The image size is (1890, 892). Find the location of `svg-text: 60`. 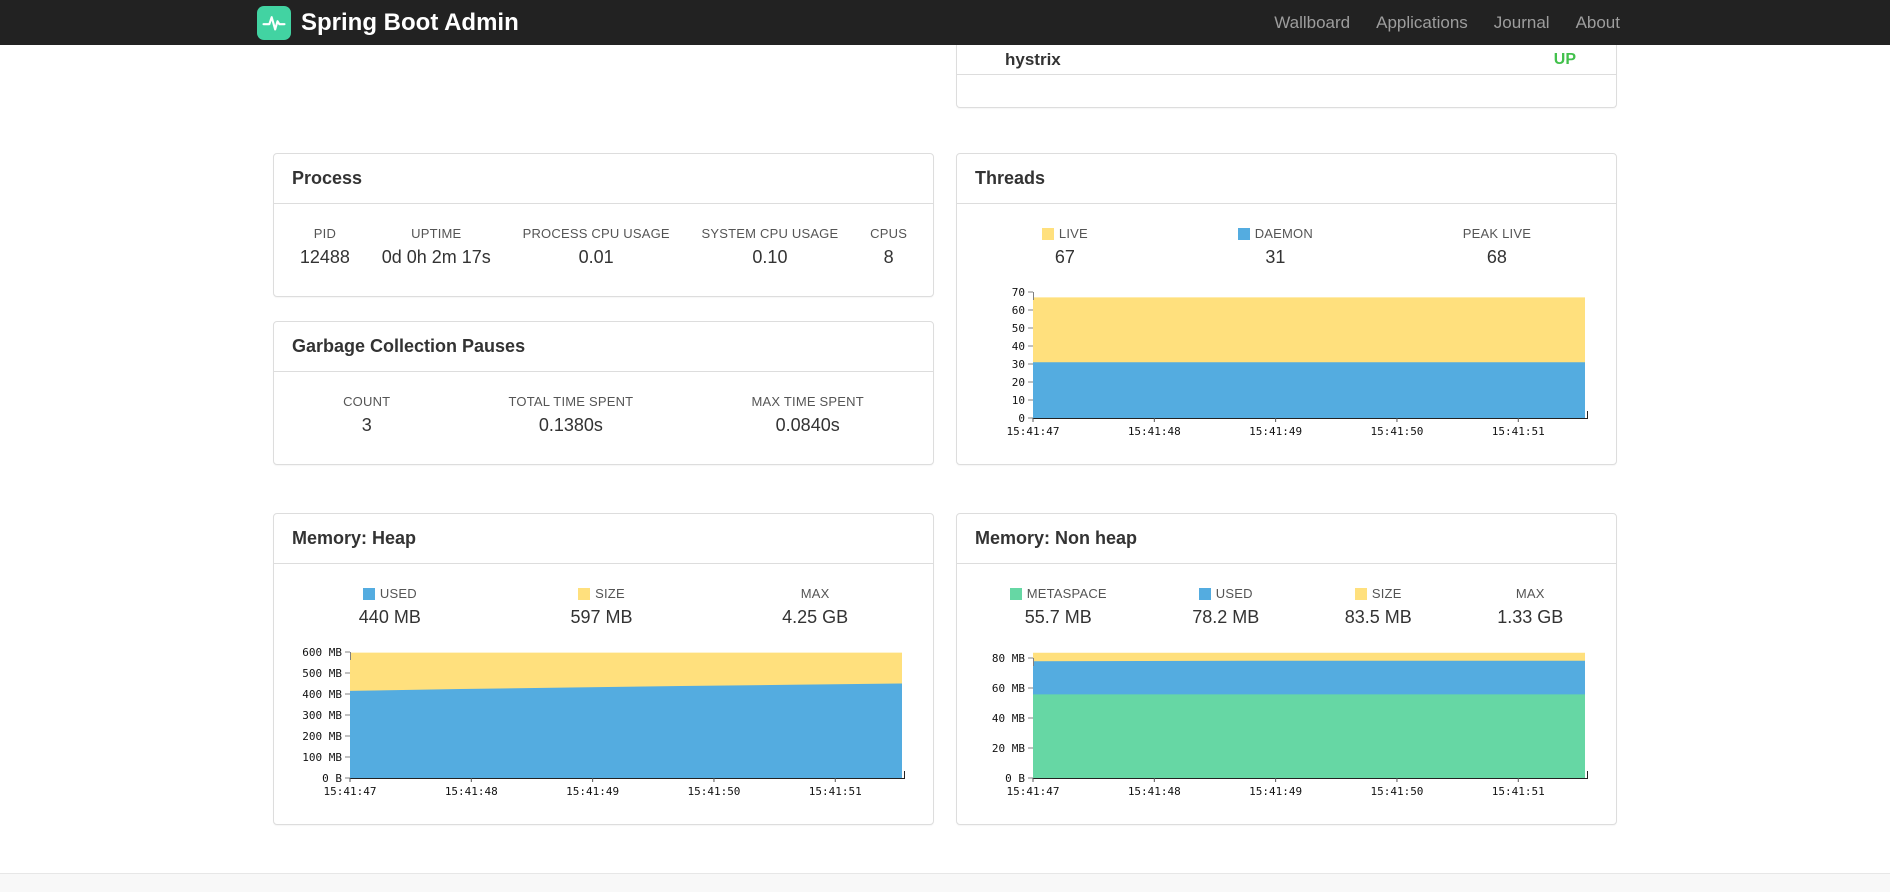

svg-text: 60 is located at coordinates (1017, 310).